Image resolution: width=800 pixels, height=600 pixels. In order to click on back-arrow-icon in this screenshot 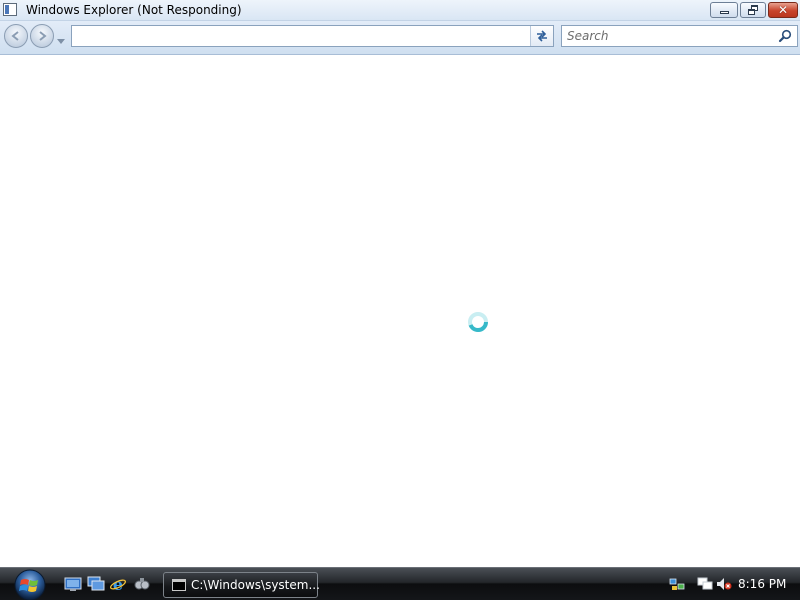, I will do `click(15, 36)`.